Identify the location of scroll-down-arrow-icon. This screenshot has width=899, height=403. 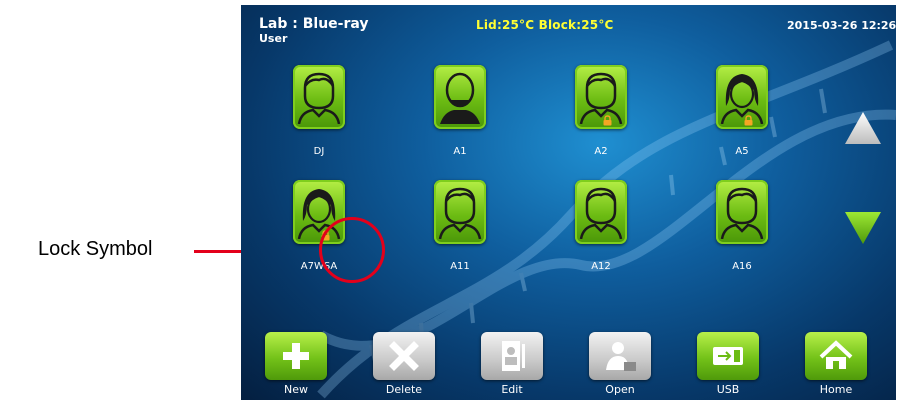
(863, 228).